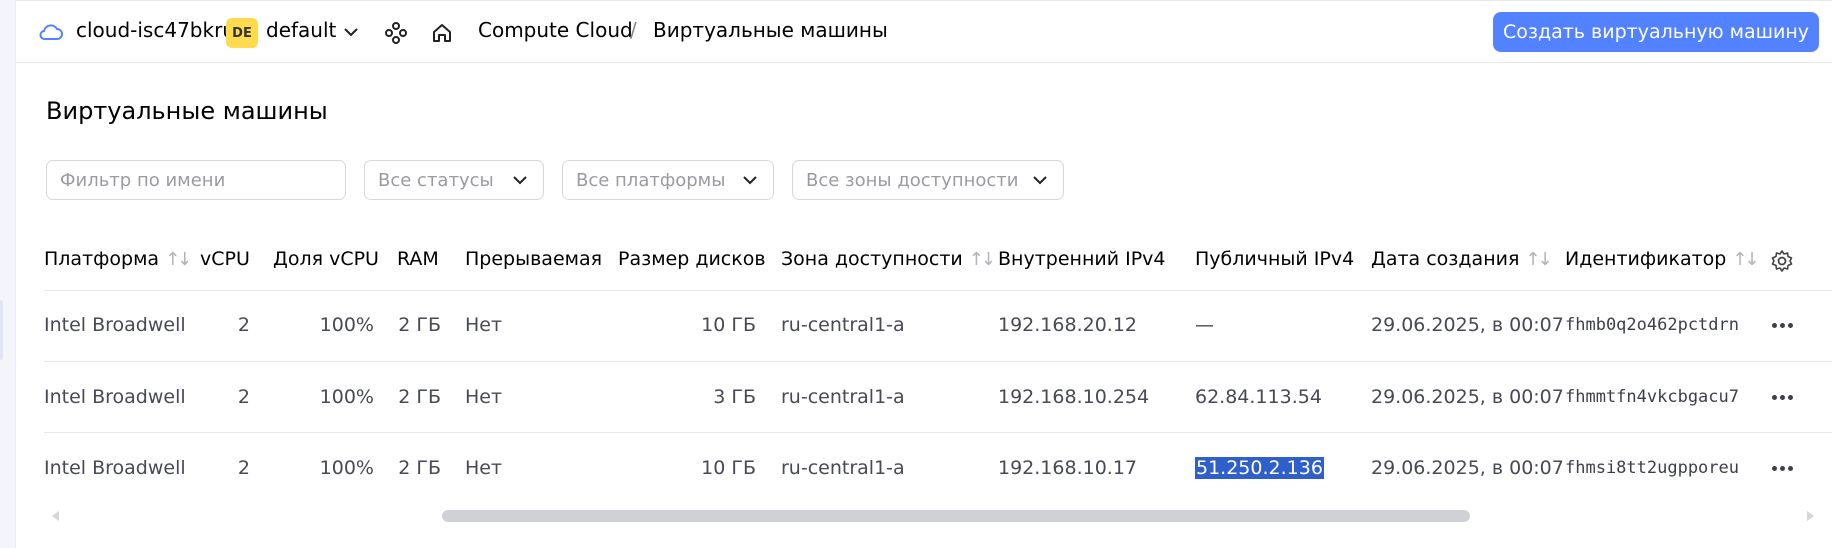 This screenshot has width=1832, height=548. I want to click on gear-icon, so click(1782, 261).